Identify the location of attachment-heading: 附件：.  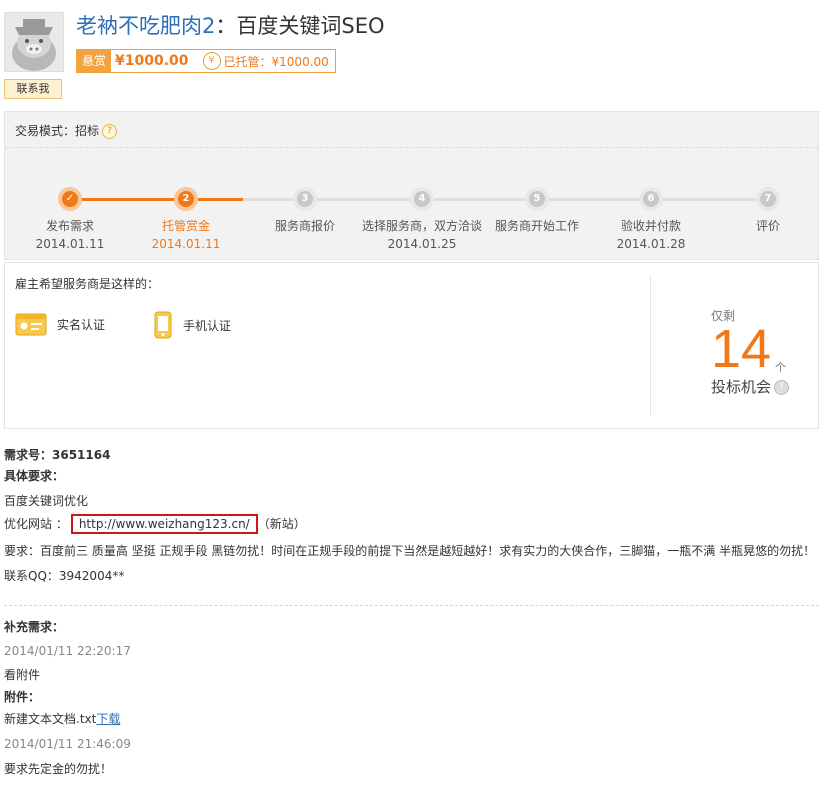
(22, 697).